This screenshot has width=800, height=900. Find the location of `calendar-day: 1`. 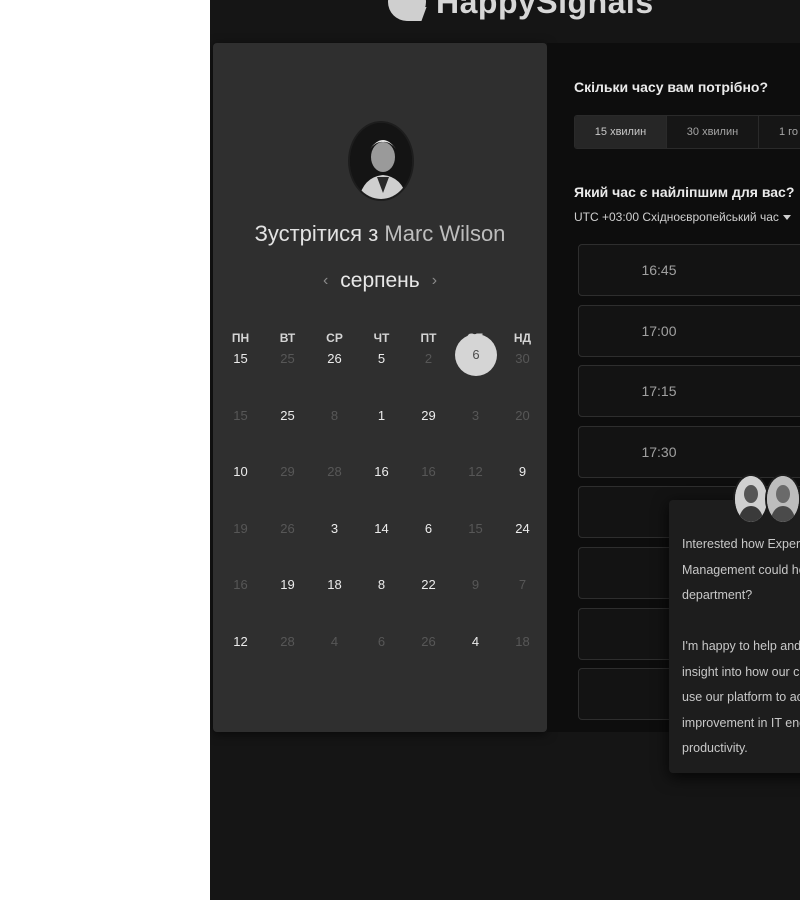

calendar-day: 1 is located at coordinates (381, 434).